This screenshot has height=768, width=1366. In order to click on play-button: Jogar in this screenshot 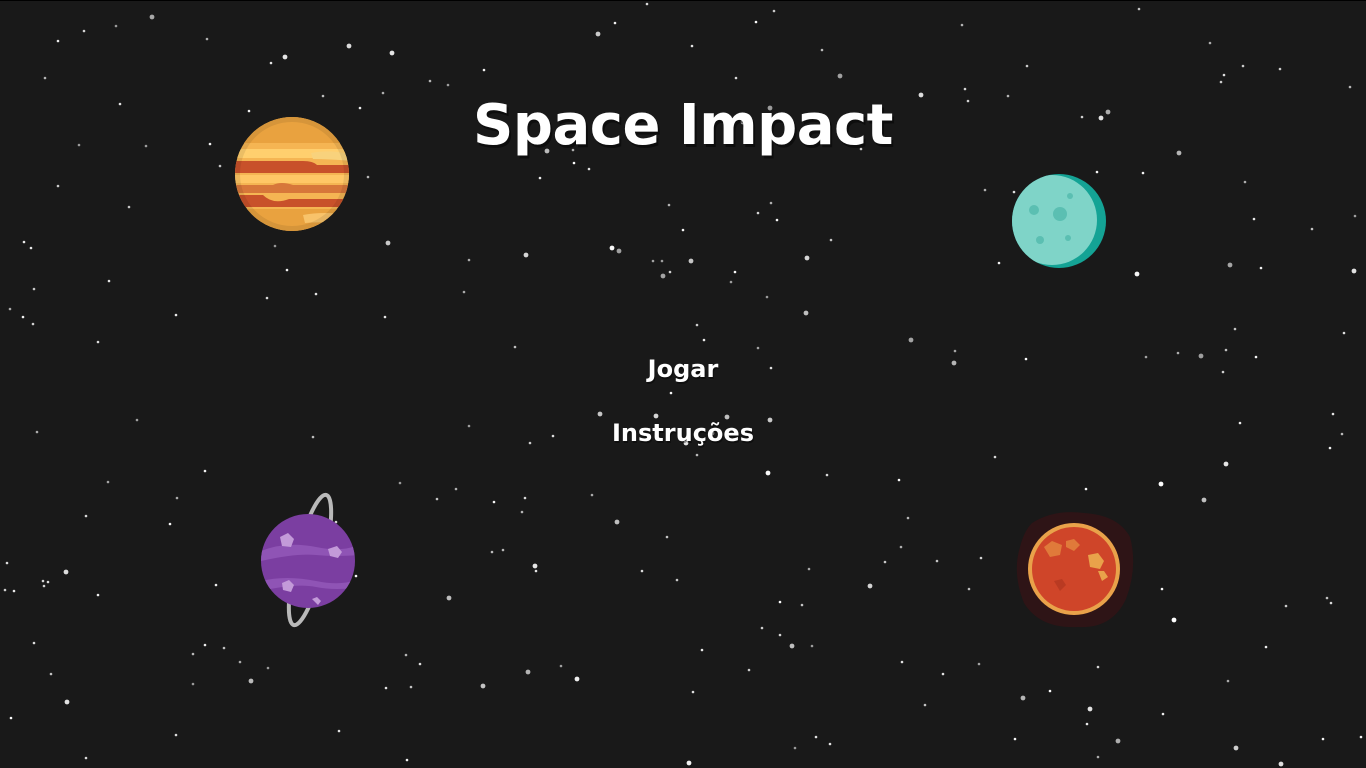, I will do `click(683, 369)`.